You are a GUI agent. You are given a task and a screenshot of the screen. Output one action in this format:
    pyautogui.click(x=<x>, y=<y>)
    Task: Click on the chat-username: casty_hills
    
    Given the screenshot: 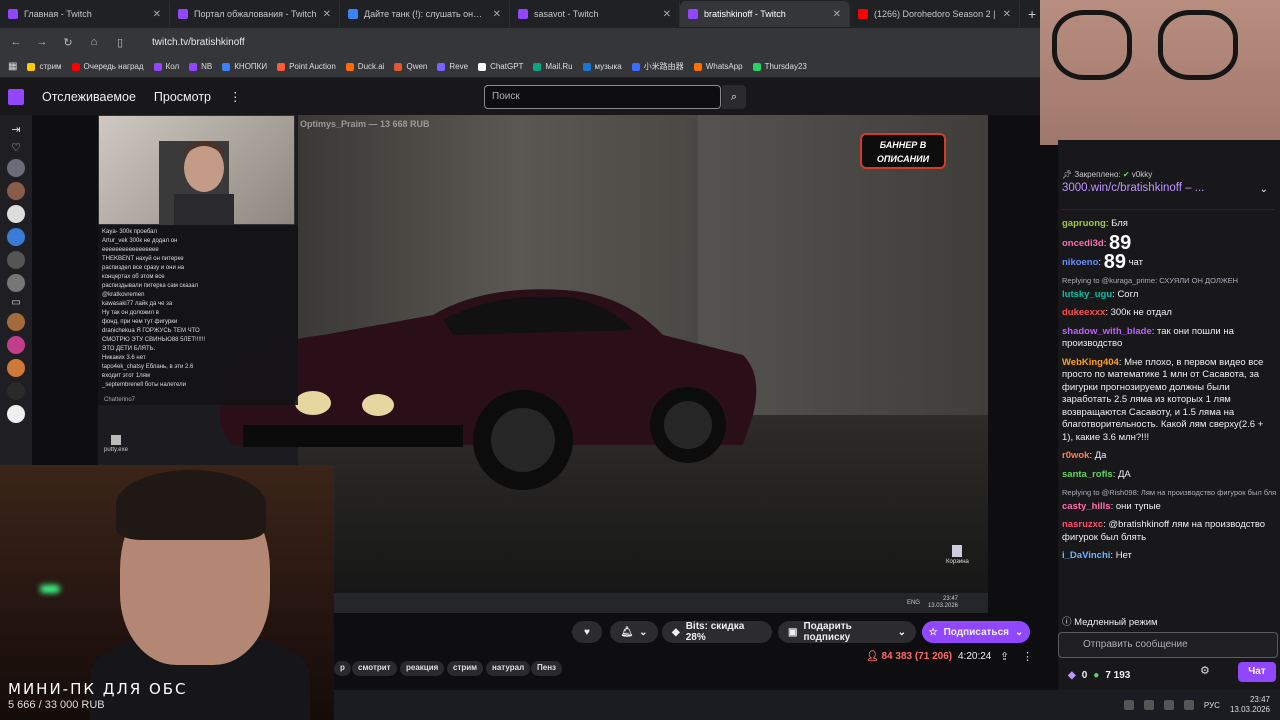 What is the action you would take?
    pyautogui.click(x=1086, y=506)
    